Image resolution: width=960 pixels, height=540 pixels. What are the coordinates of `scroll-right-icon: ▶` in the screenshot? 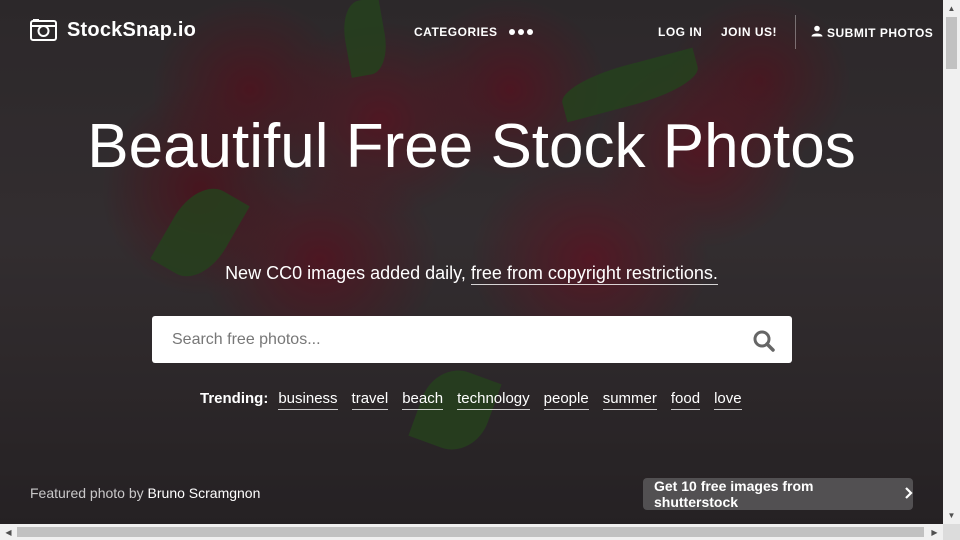 It's located at (934, 532).